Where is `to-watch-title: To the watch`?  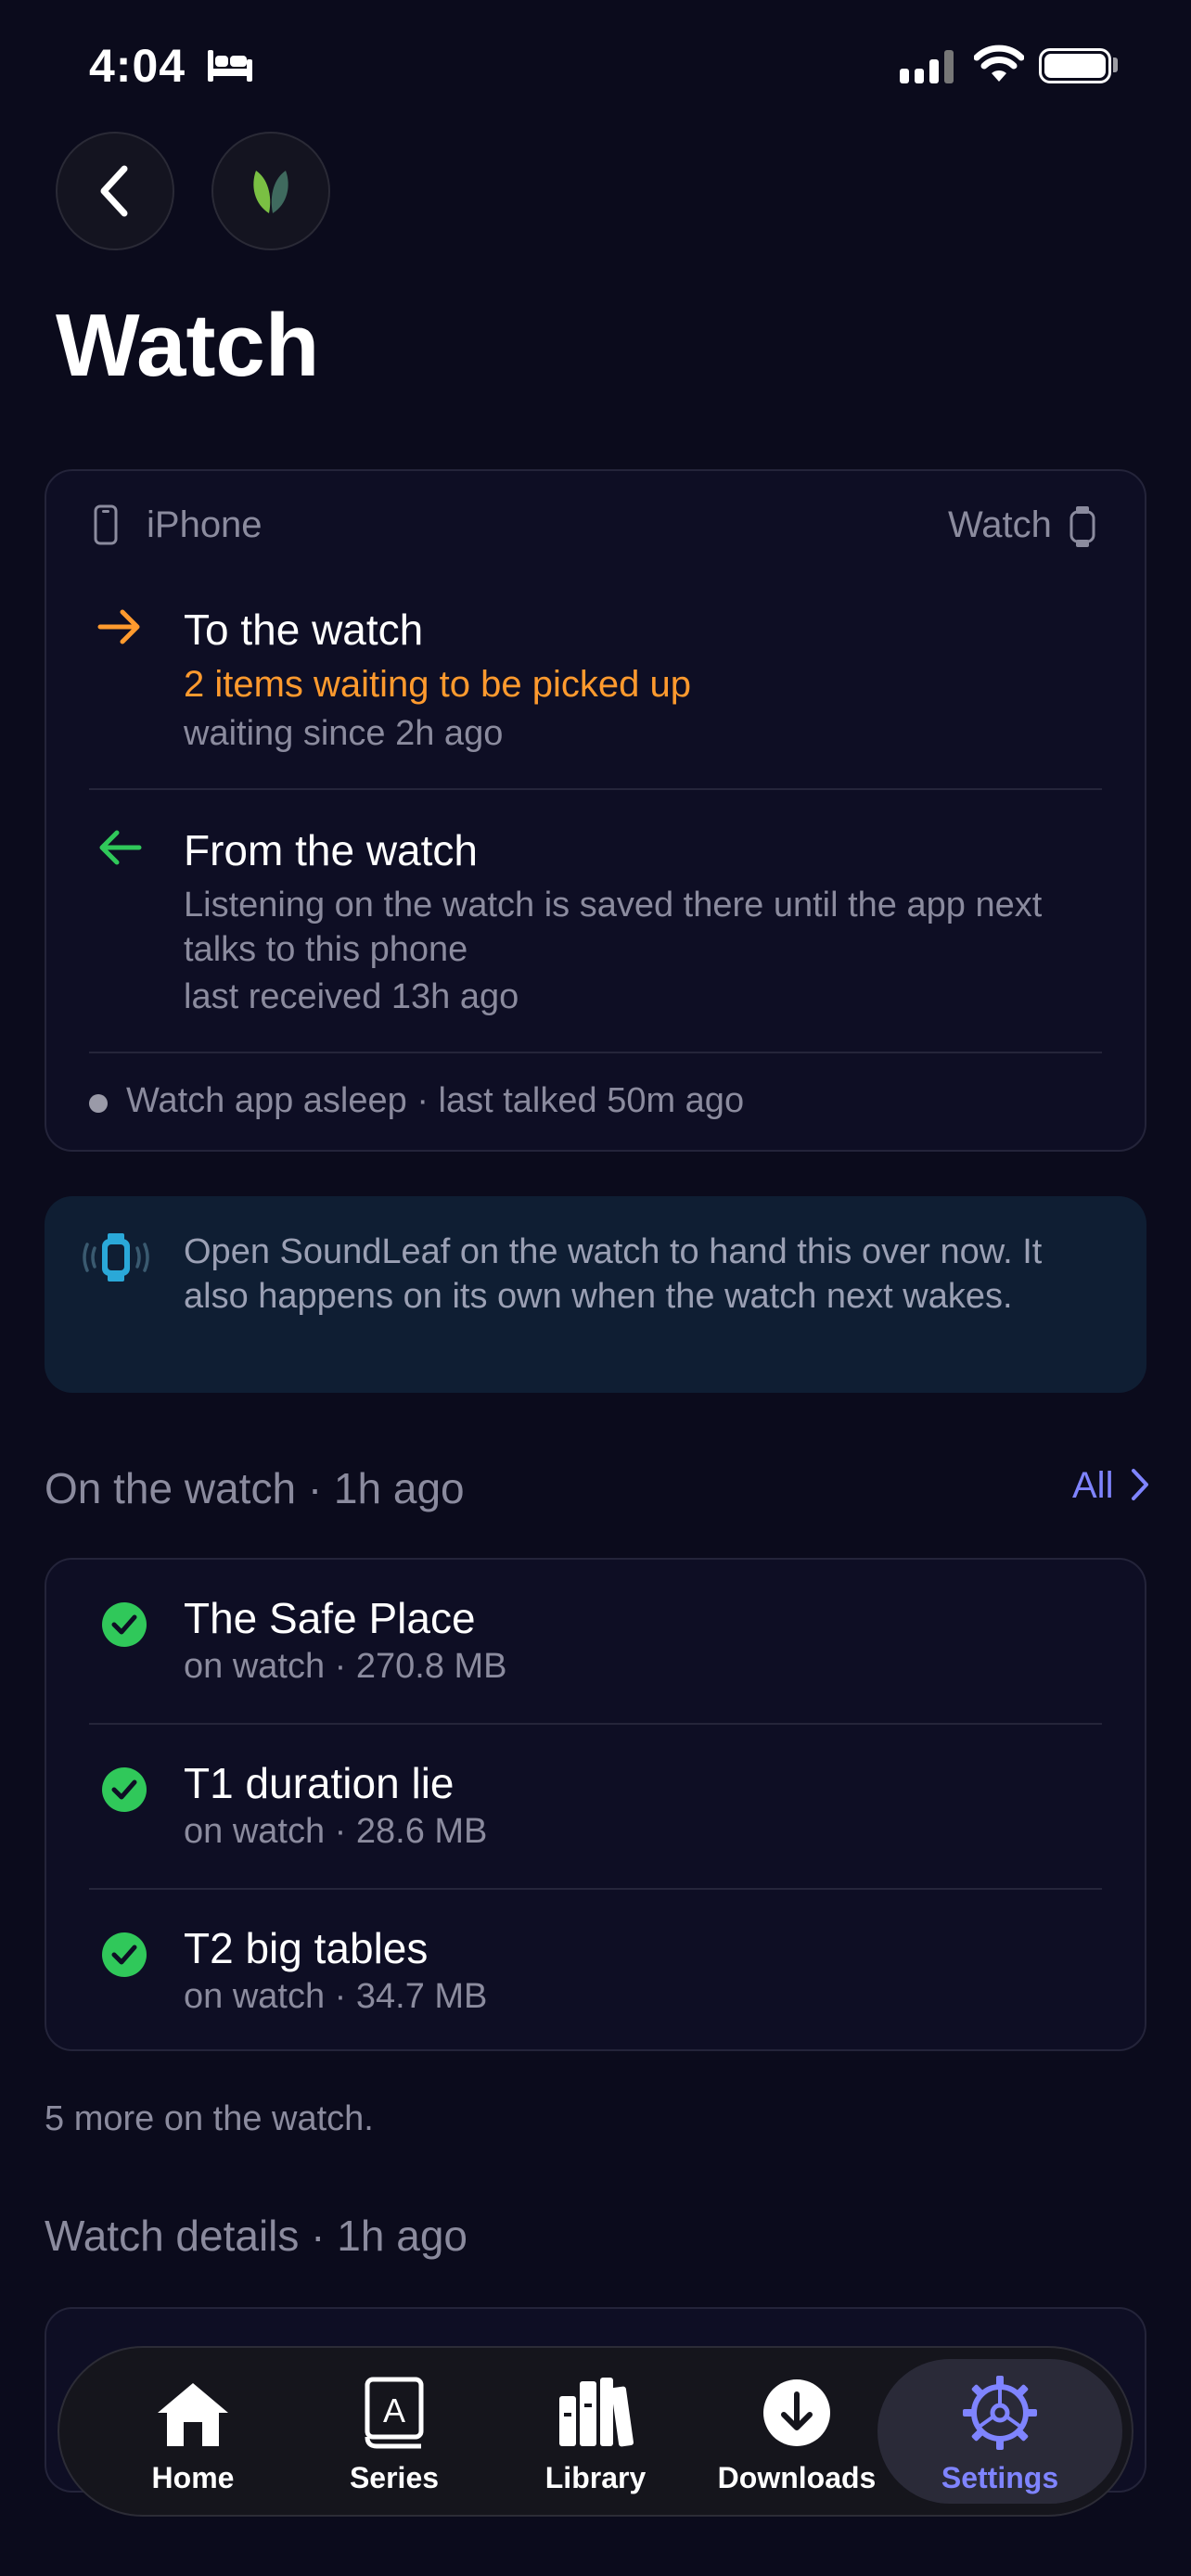 to-watch-title: To the watch is located at coordinates (304, 630).